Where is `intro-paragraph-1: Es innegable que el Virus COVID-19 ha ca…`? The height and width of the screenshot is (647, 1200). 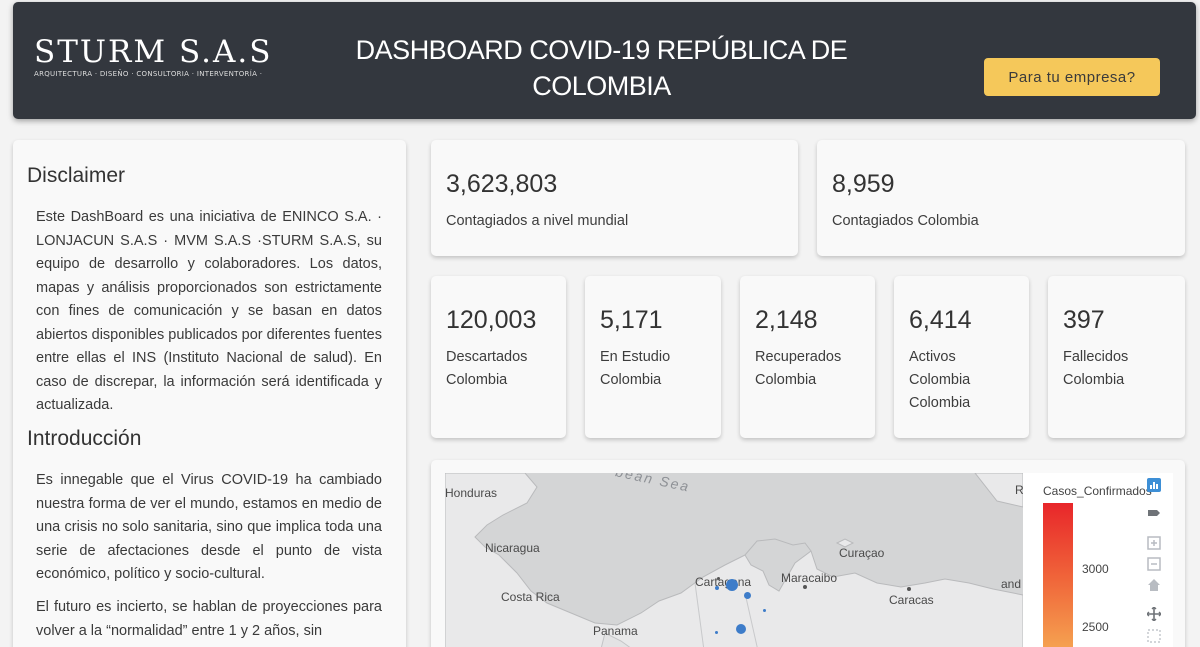
intro-paragraph-1: Es innegable que el Virus COVID-19 ha ca… is located at coordinates (209, 527).